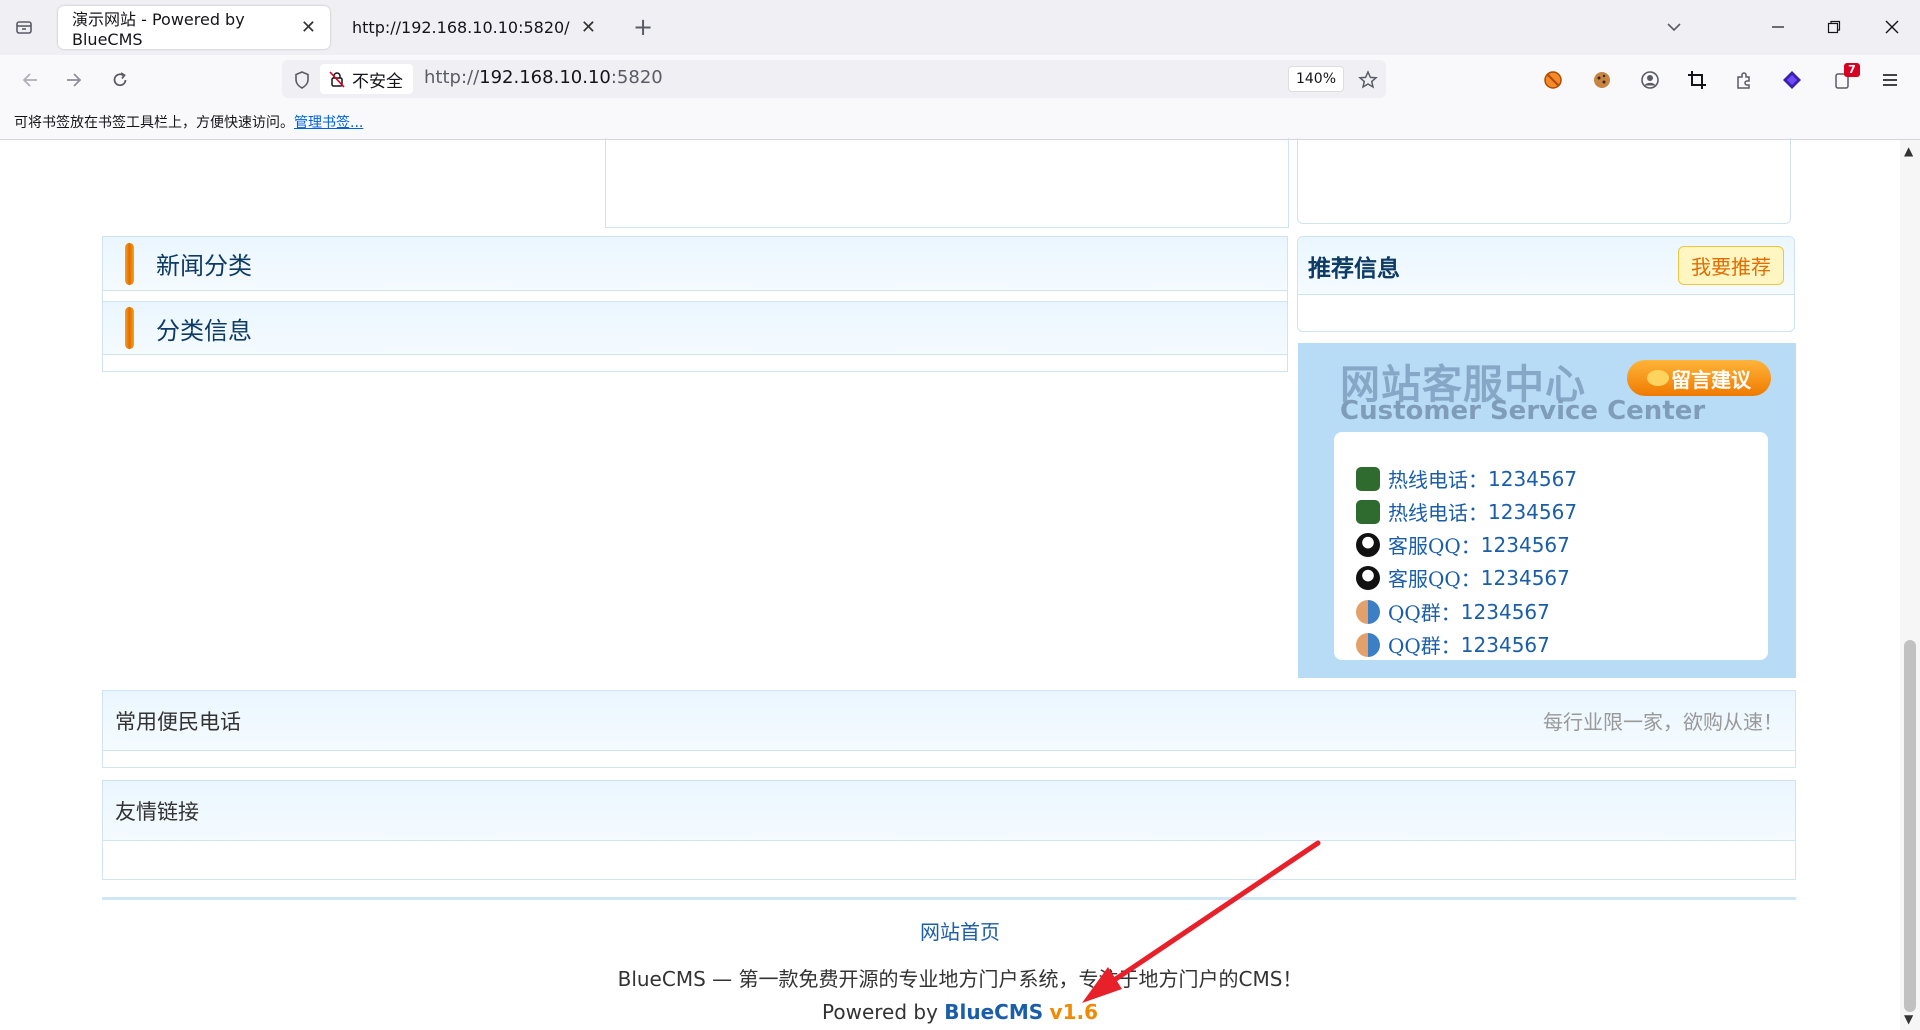 This screenshot has width=1920, height=1030. I want to click on recommend-panel: 推荐信息 我要推荐, so click(1546, 284).